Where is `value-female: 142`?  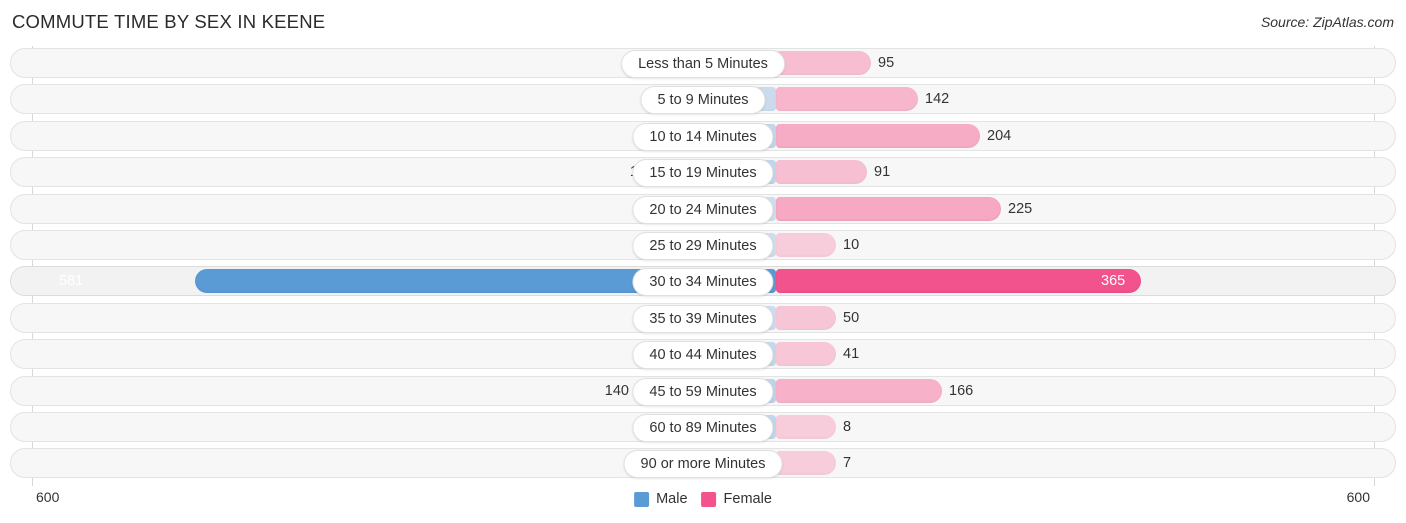
value-female: 142 is located at coordinates (937, 99).